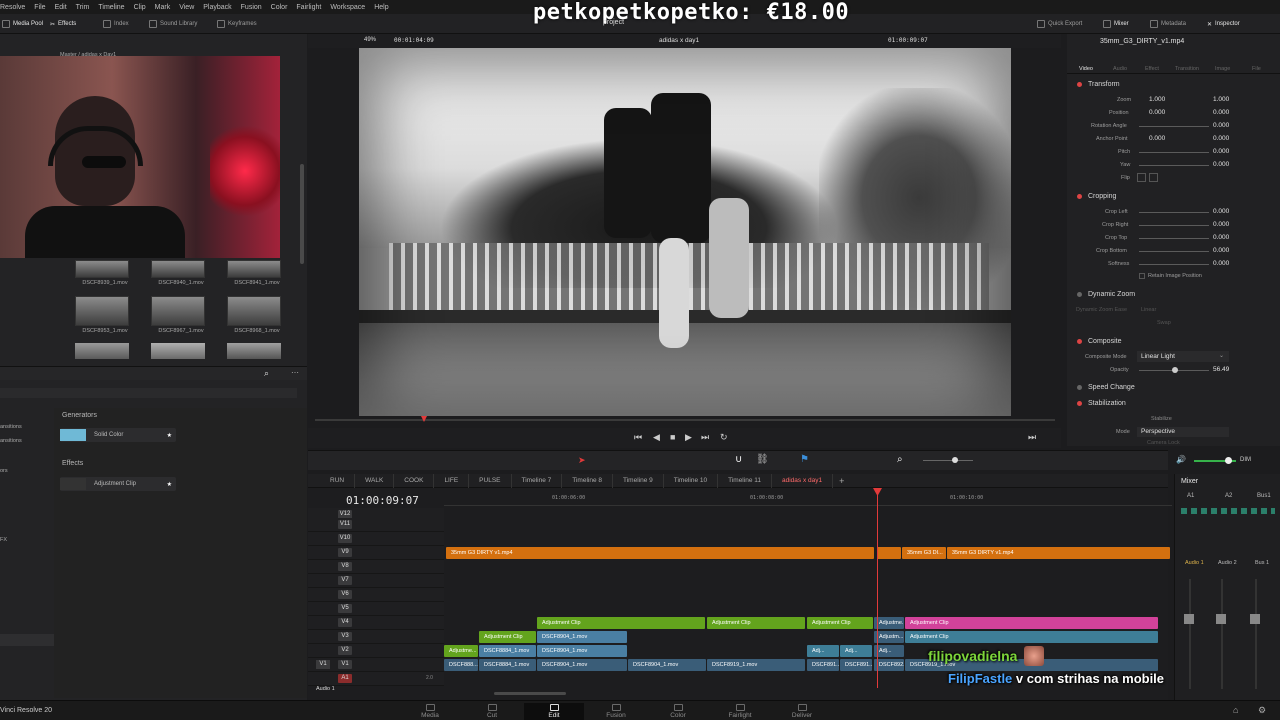  Describe the element at coordinates (490, 480) in the screenshot. I see `timeline-tab: PULSE` at that location.